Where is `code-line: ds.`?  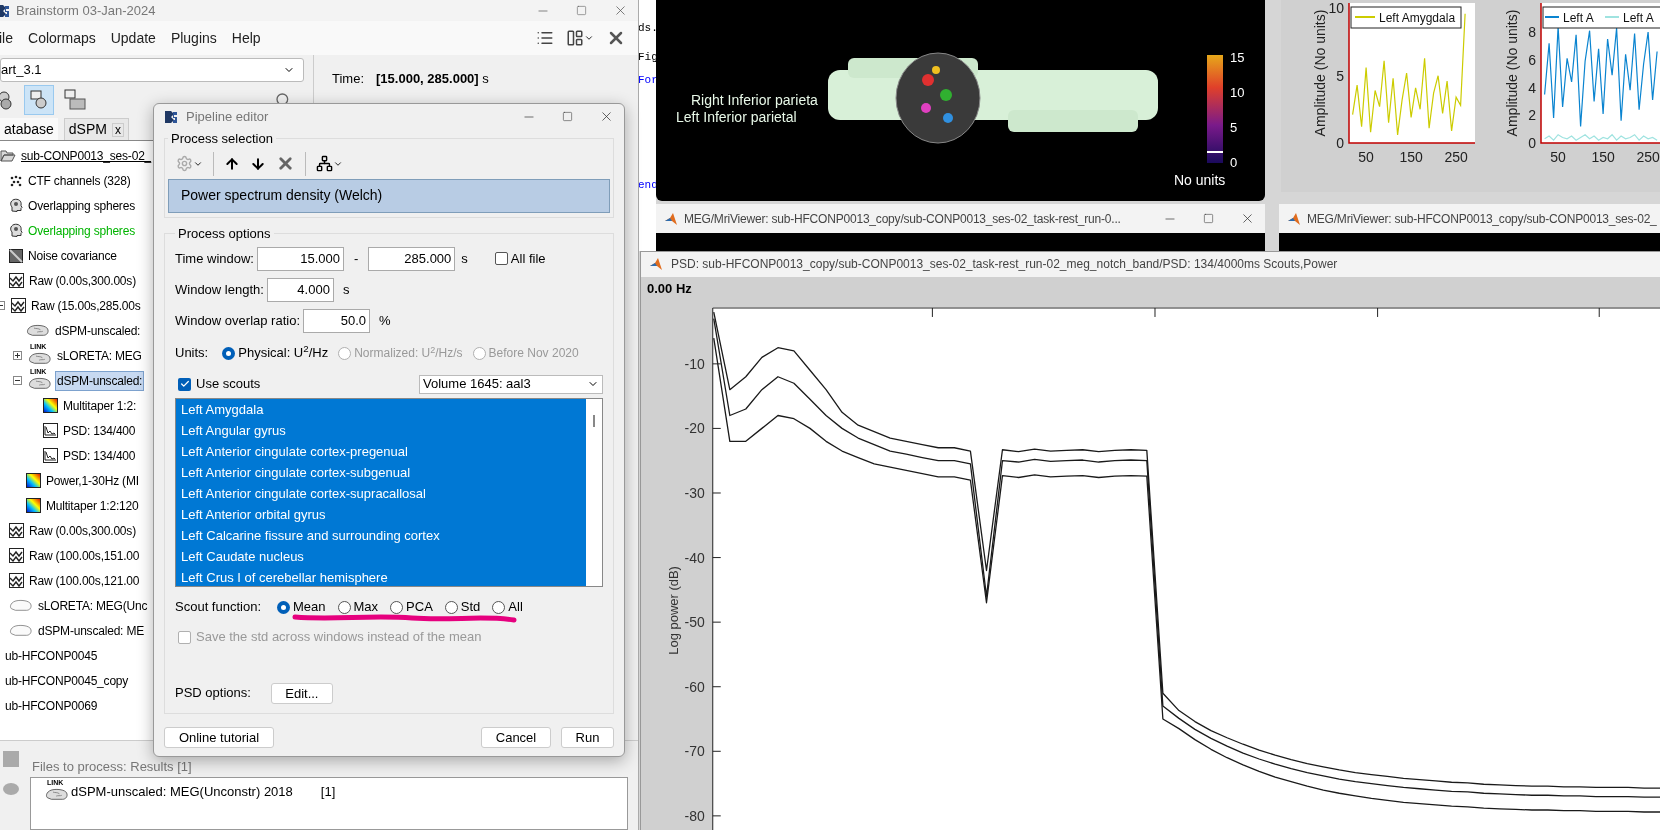
code-line: ds. is located at coordinates (647, 28).